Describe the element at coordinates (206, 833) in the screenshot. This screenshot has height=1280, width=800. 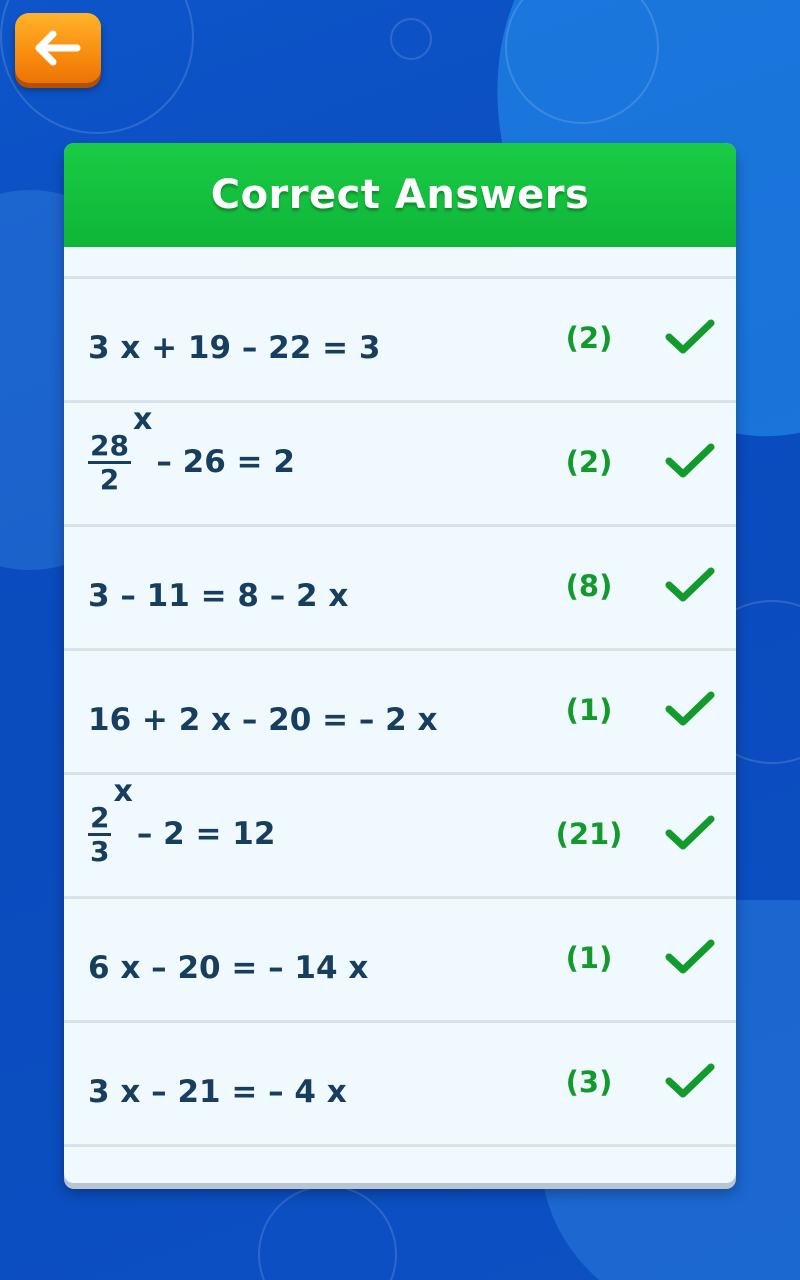
I see `equation-text: – 2 = 12` at that location.